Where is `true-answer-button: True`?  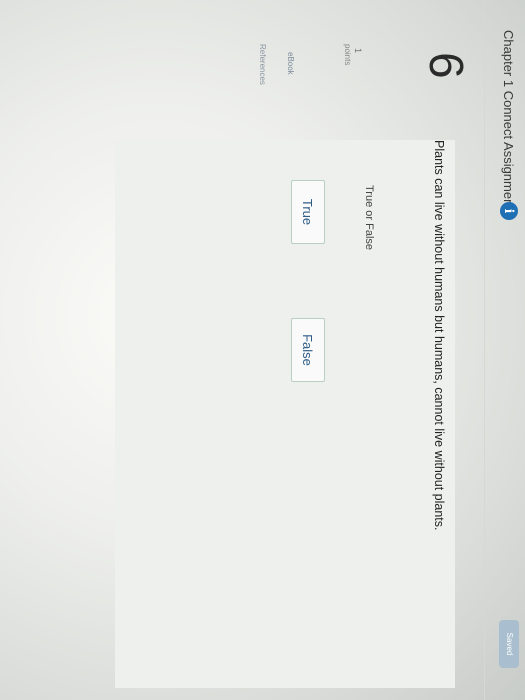
true-answer-button: True is located at coordinates (308, 212).